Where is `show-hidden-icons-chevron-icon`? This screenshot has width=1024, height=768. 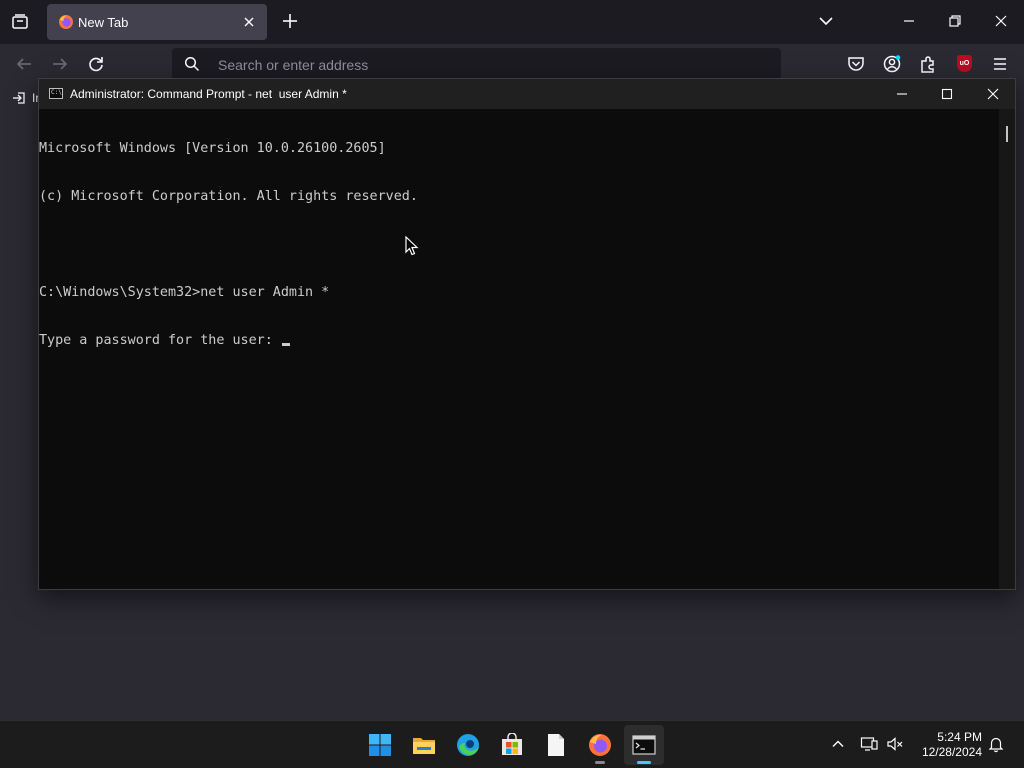
show-hidden-icons-chevron-icon is located at coordinates (838, 744).